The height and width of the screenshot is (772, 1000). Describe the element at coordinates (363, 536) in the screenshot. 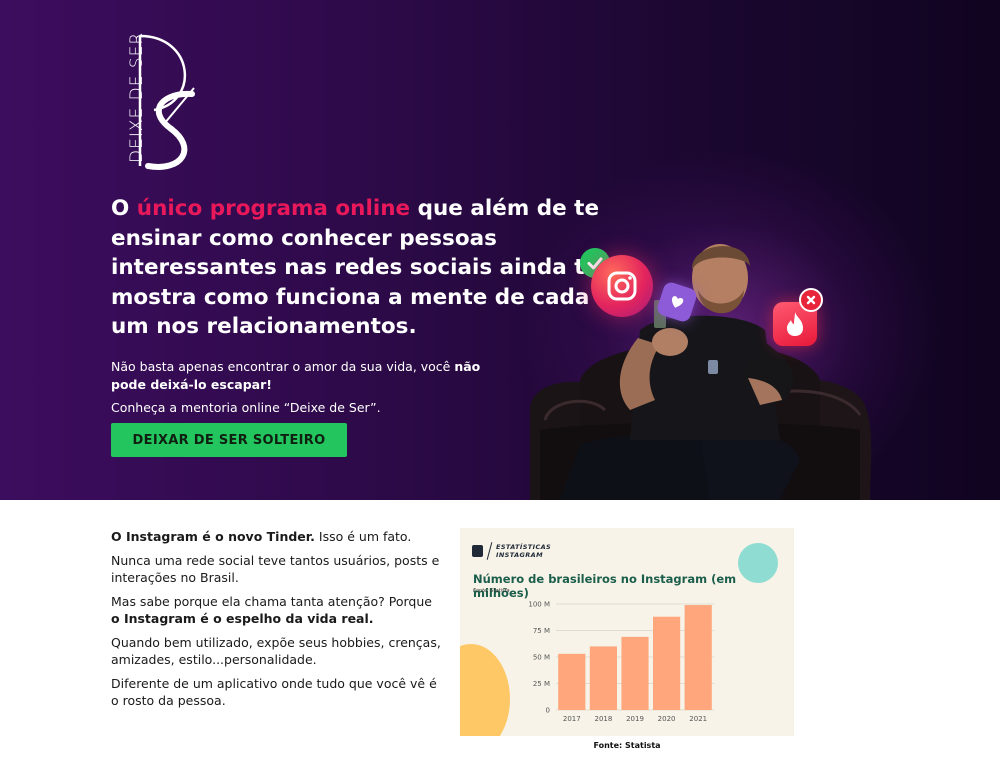

I see `paragraph-1-rest: Isso é um fato.` at that location.